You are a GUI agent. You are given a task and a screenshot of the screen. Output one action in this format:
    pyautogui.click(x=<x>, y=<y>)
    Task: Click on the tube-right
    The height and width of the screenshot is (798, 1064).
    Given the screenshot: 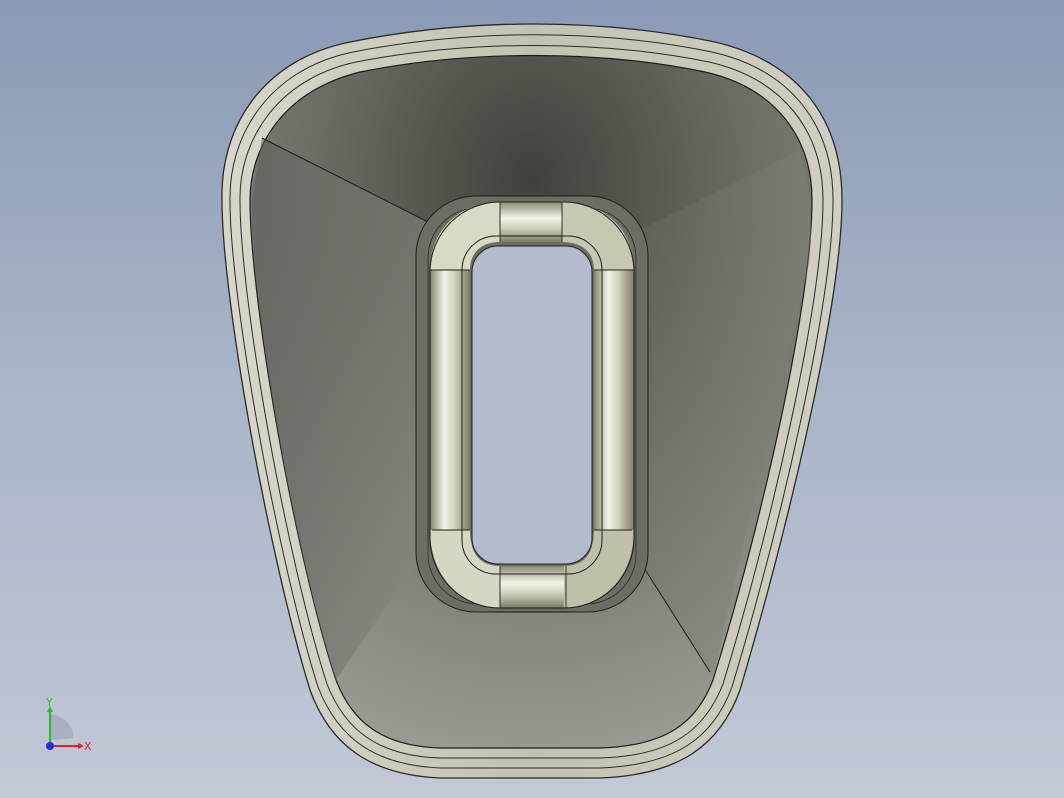 What is the action you would take?
    pyautogui.click(x=614, y=400)
    